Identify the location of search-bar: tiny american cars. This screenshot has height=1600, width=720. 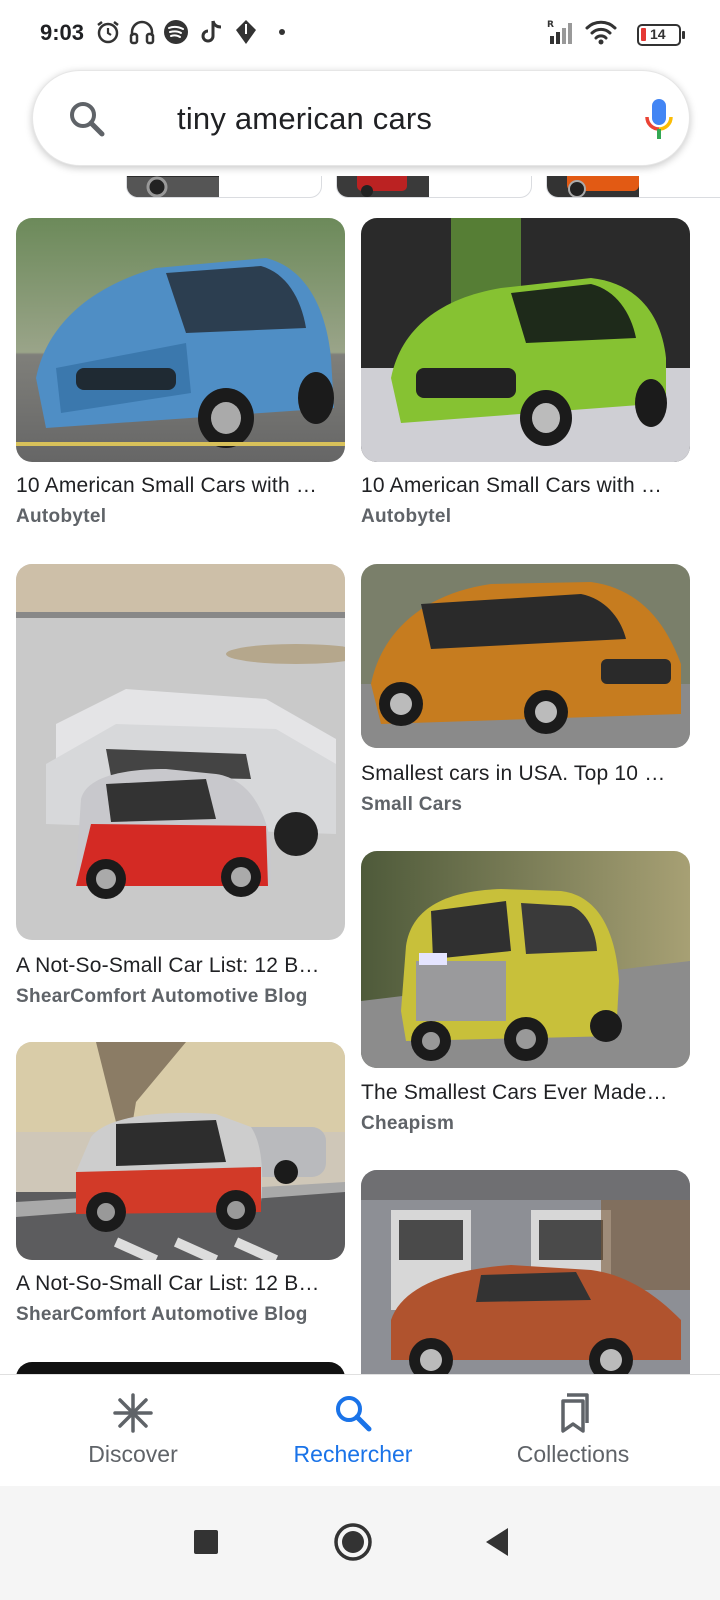
(361, 118).